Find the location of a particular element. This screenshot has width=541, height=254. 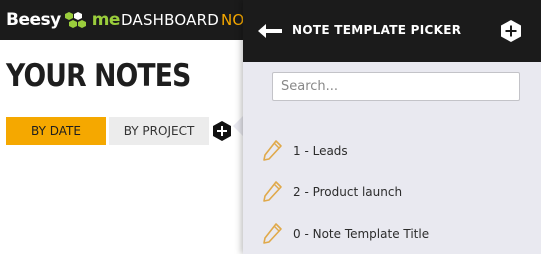

tab-by-project: BY PROJECT is located at coordinates (159, 131).